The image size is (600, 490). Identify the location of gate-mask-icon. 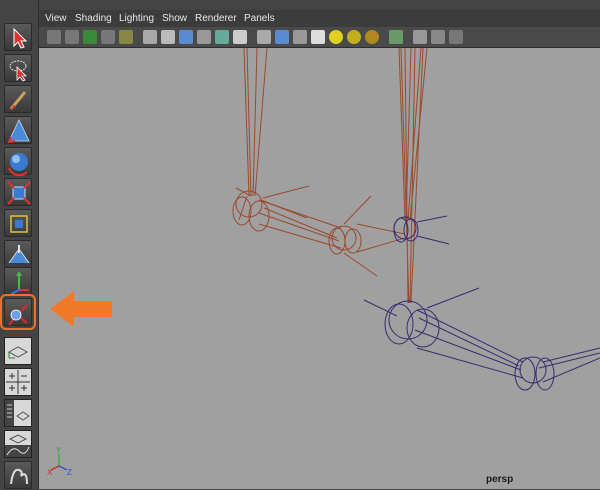
(204, 37).